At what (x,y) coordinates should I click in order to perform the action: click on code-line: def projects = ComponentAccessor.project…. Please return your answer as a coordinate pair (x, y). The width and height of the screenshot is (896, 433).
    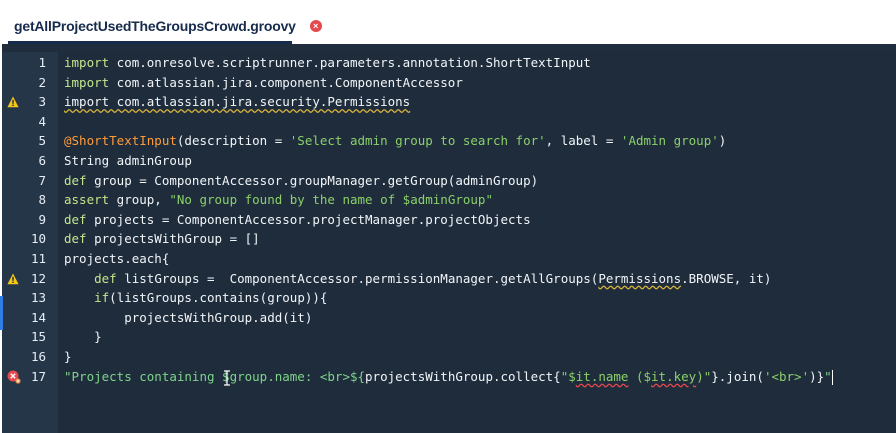
    Looking at the image, I should click on (477, 220).